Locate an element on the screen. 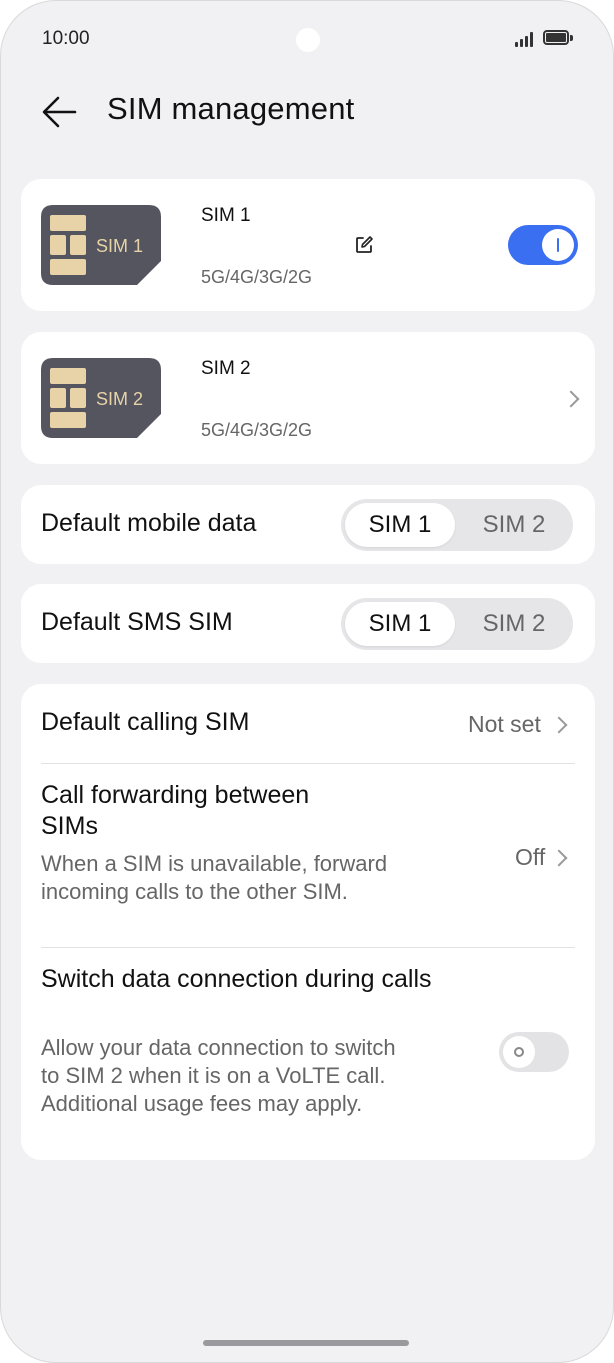 The height and width of the screenshot is (1363, 614). mobile-data-option-sim1: SIM 1 is located at coordinates (400, 525).